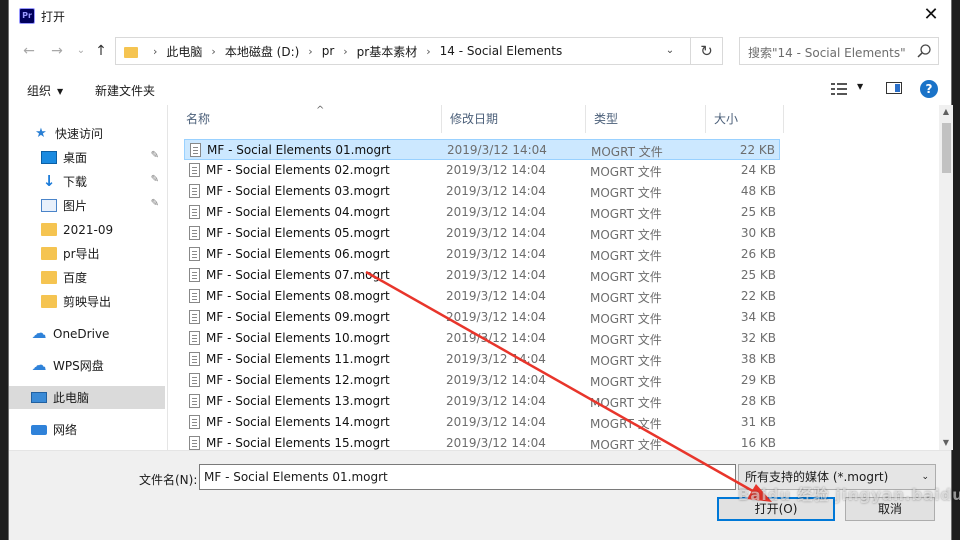 This screenshot has height=540, width=960. What do you see at coordinates (75, 206) in the screenshot?
I see `nav-label: 图片` at bounding box center [75, 206].